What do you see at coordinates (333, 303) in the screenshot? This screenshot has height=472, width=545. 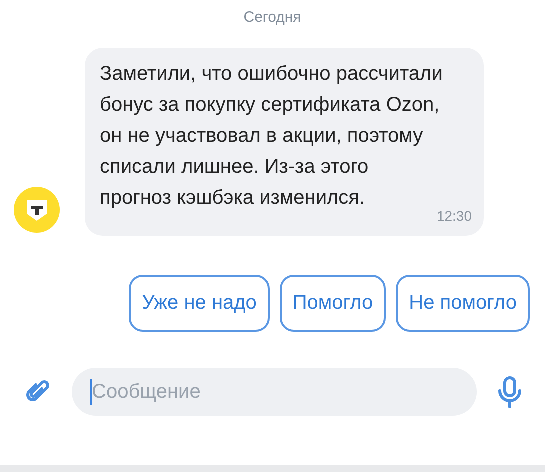 I see `quick-reply-button: Помогло` at bounding box center [333, 303].